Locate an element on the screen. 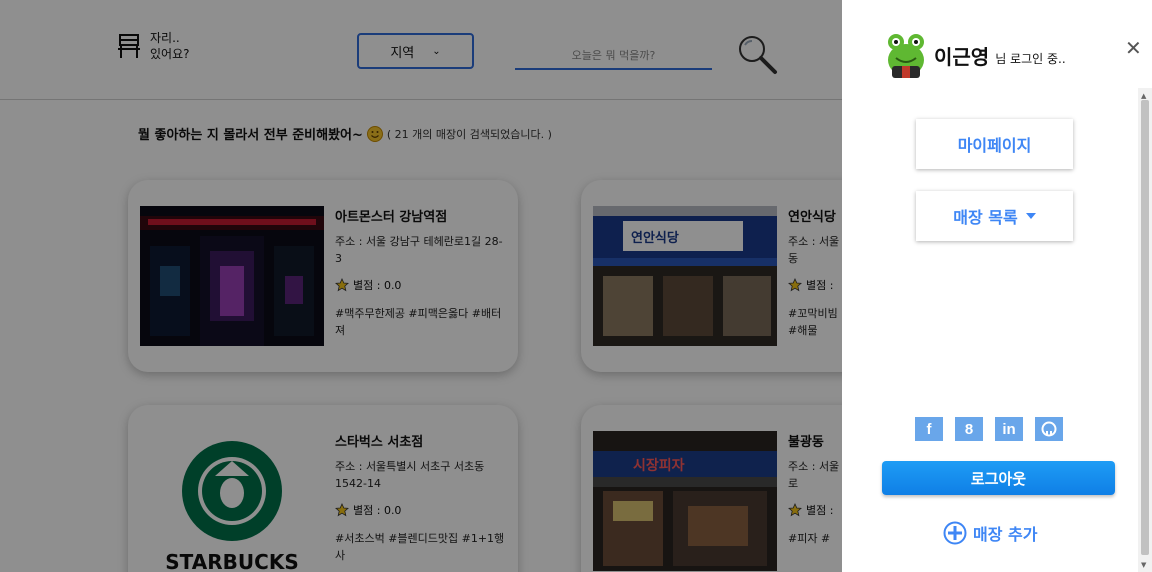 The height and width of the screenshot is (572, 1152). store-info: 연안식당 주소 : 서울동 별점 : #꼬막비빔 #해물 is located at coordinates (815, 272).